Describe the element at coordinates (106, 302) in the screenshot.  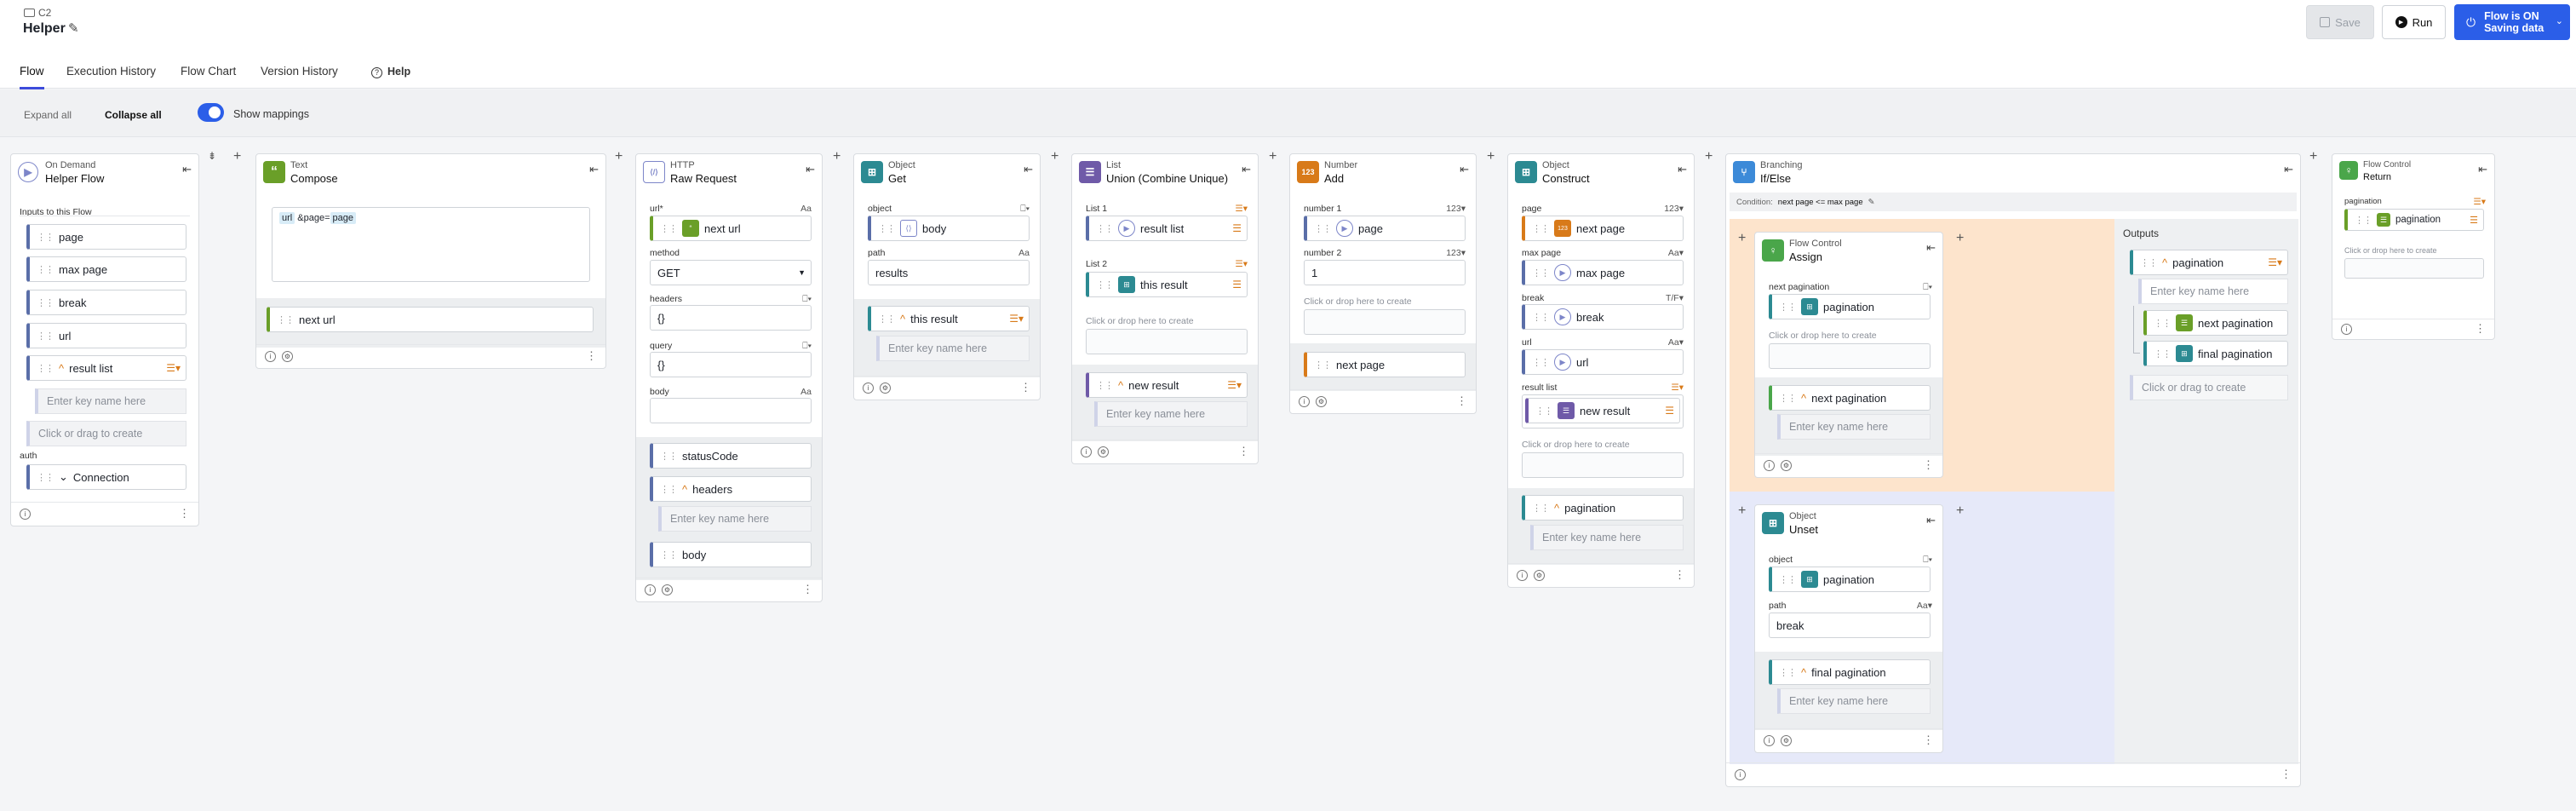
I see `input-break: ⋮⋮ break` at that location.